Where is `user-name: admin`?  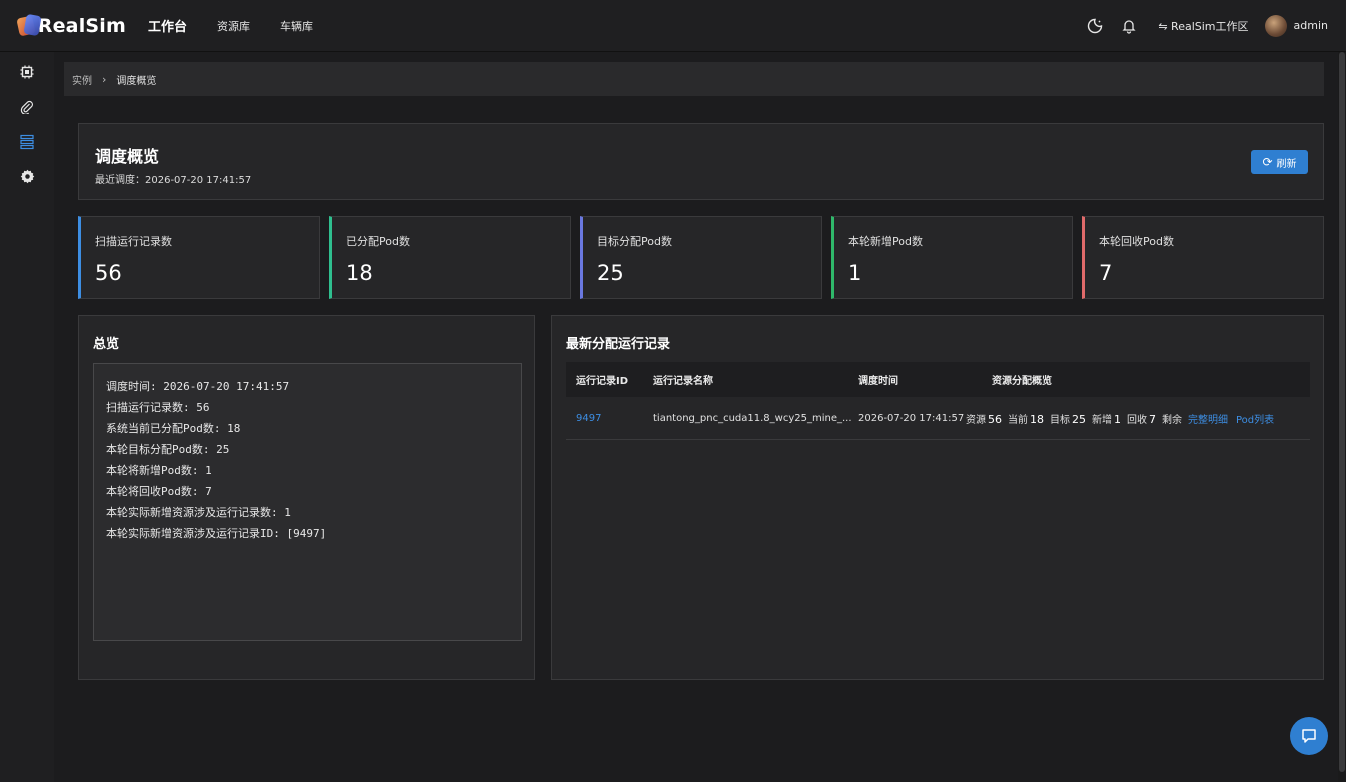 user-name: admin is located at coordinates (1311, 25).